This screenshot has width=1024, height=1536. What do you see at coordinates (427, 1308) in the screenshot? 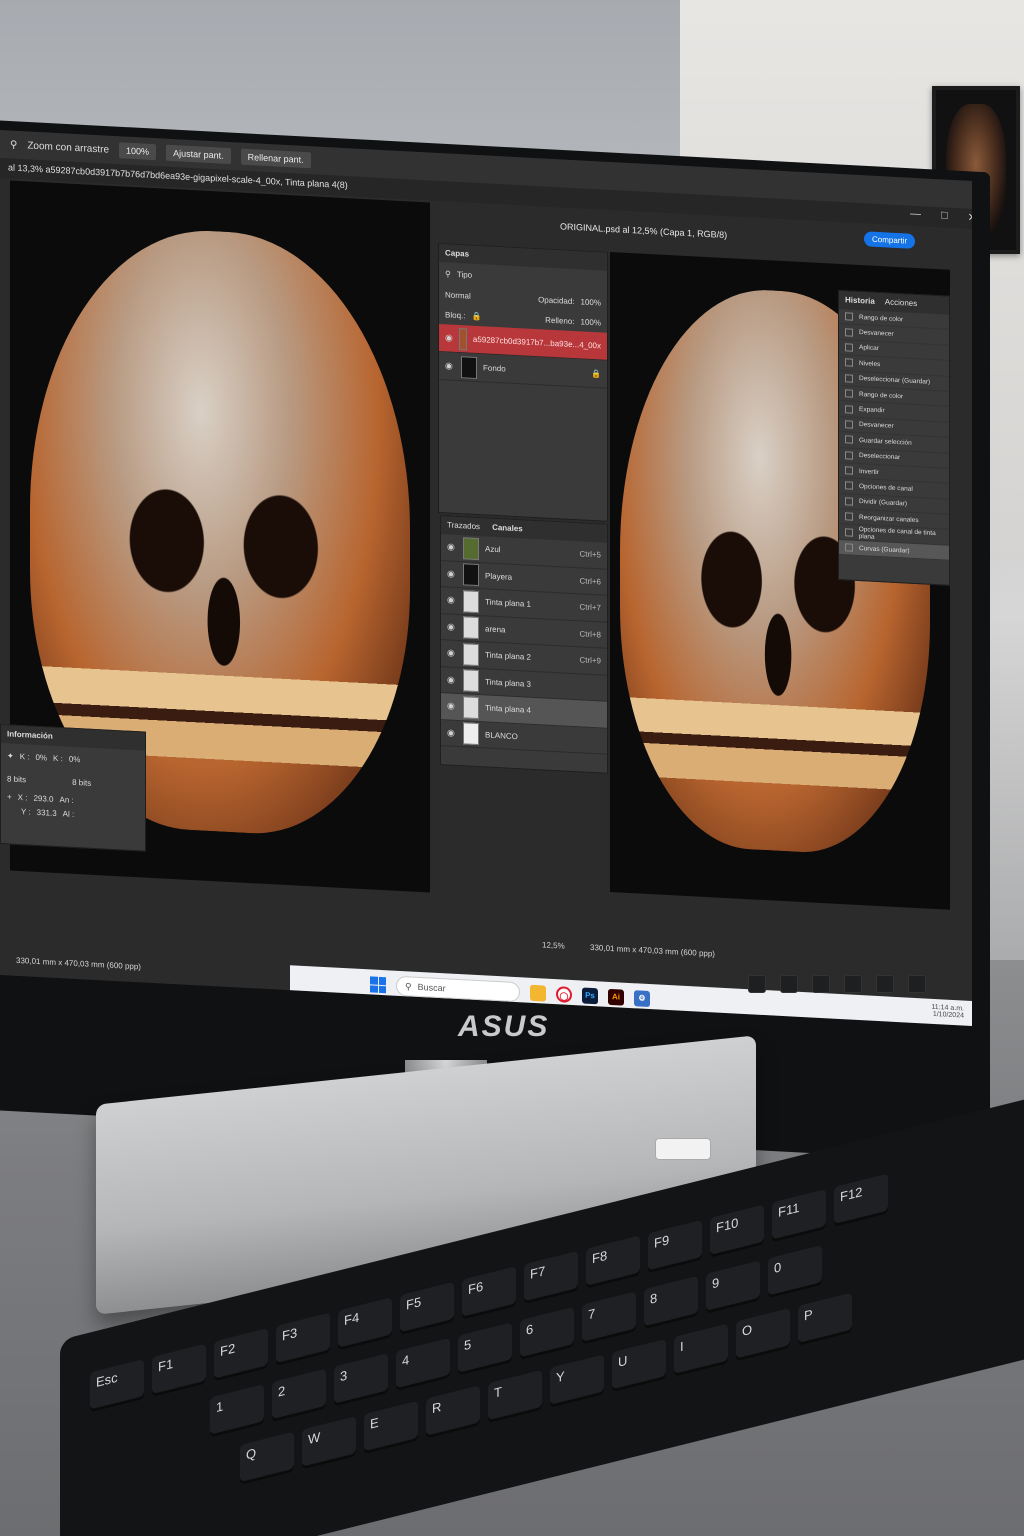
I see `keyboard-key: F5` at bounding box center [427, 1308].